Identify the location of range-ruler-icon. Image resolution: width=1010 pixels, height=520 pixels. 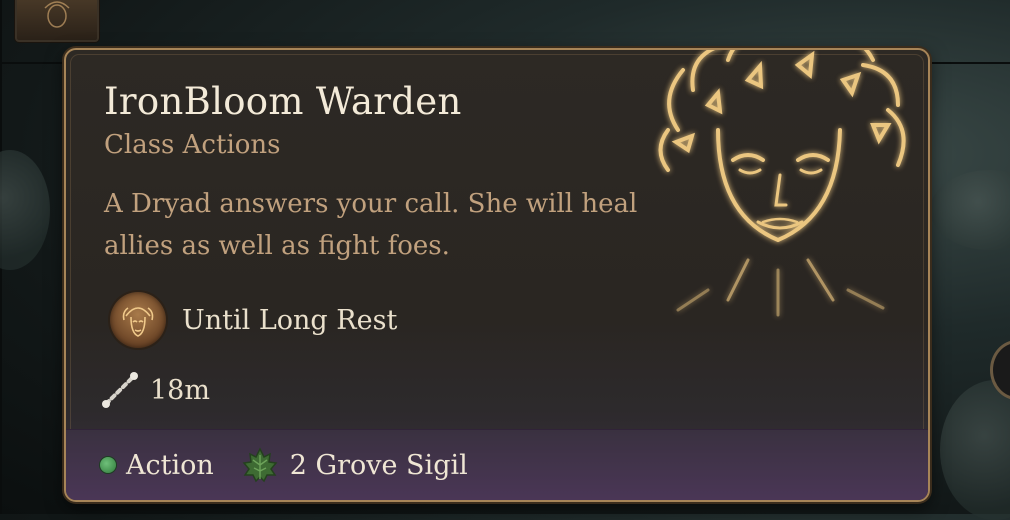
(120, 390).